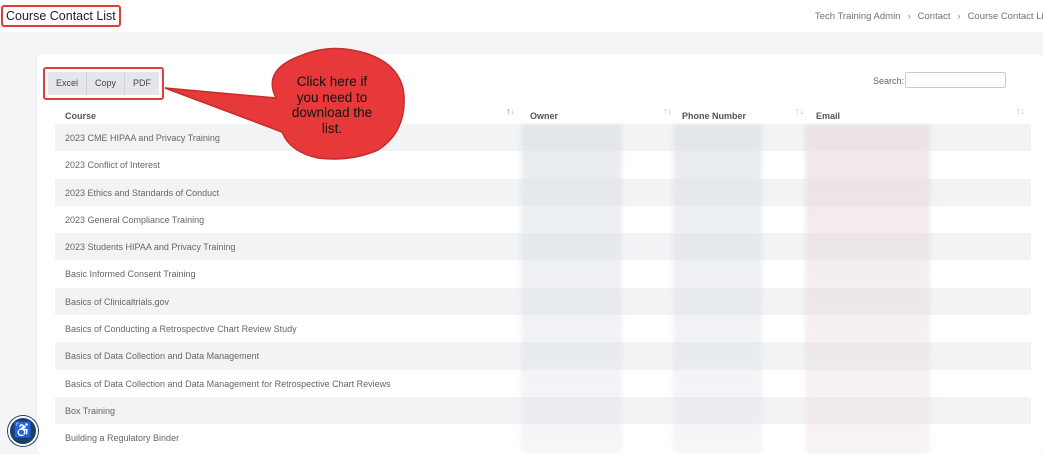 Image resolution: width=1043 pixels, height=454 pixels. What do you see at coordinates (1005, 16) in the screenshot?
I see `breadcrumb-item-current: Course Contact List` at bounding box center [1005, 16].